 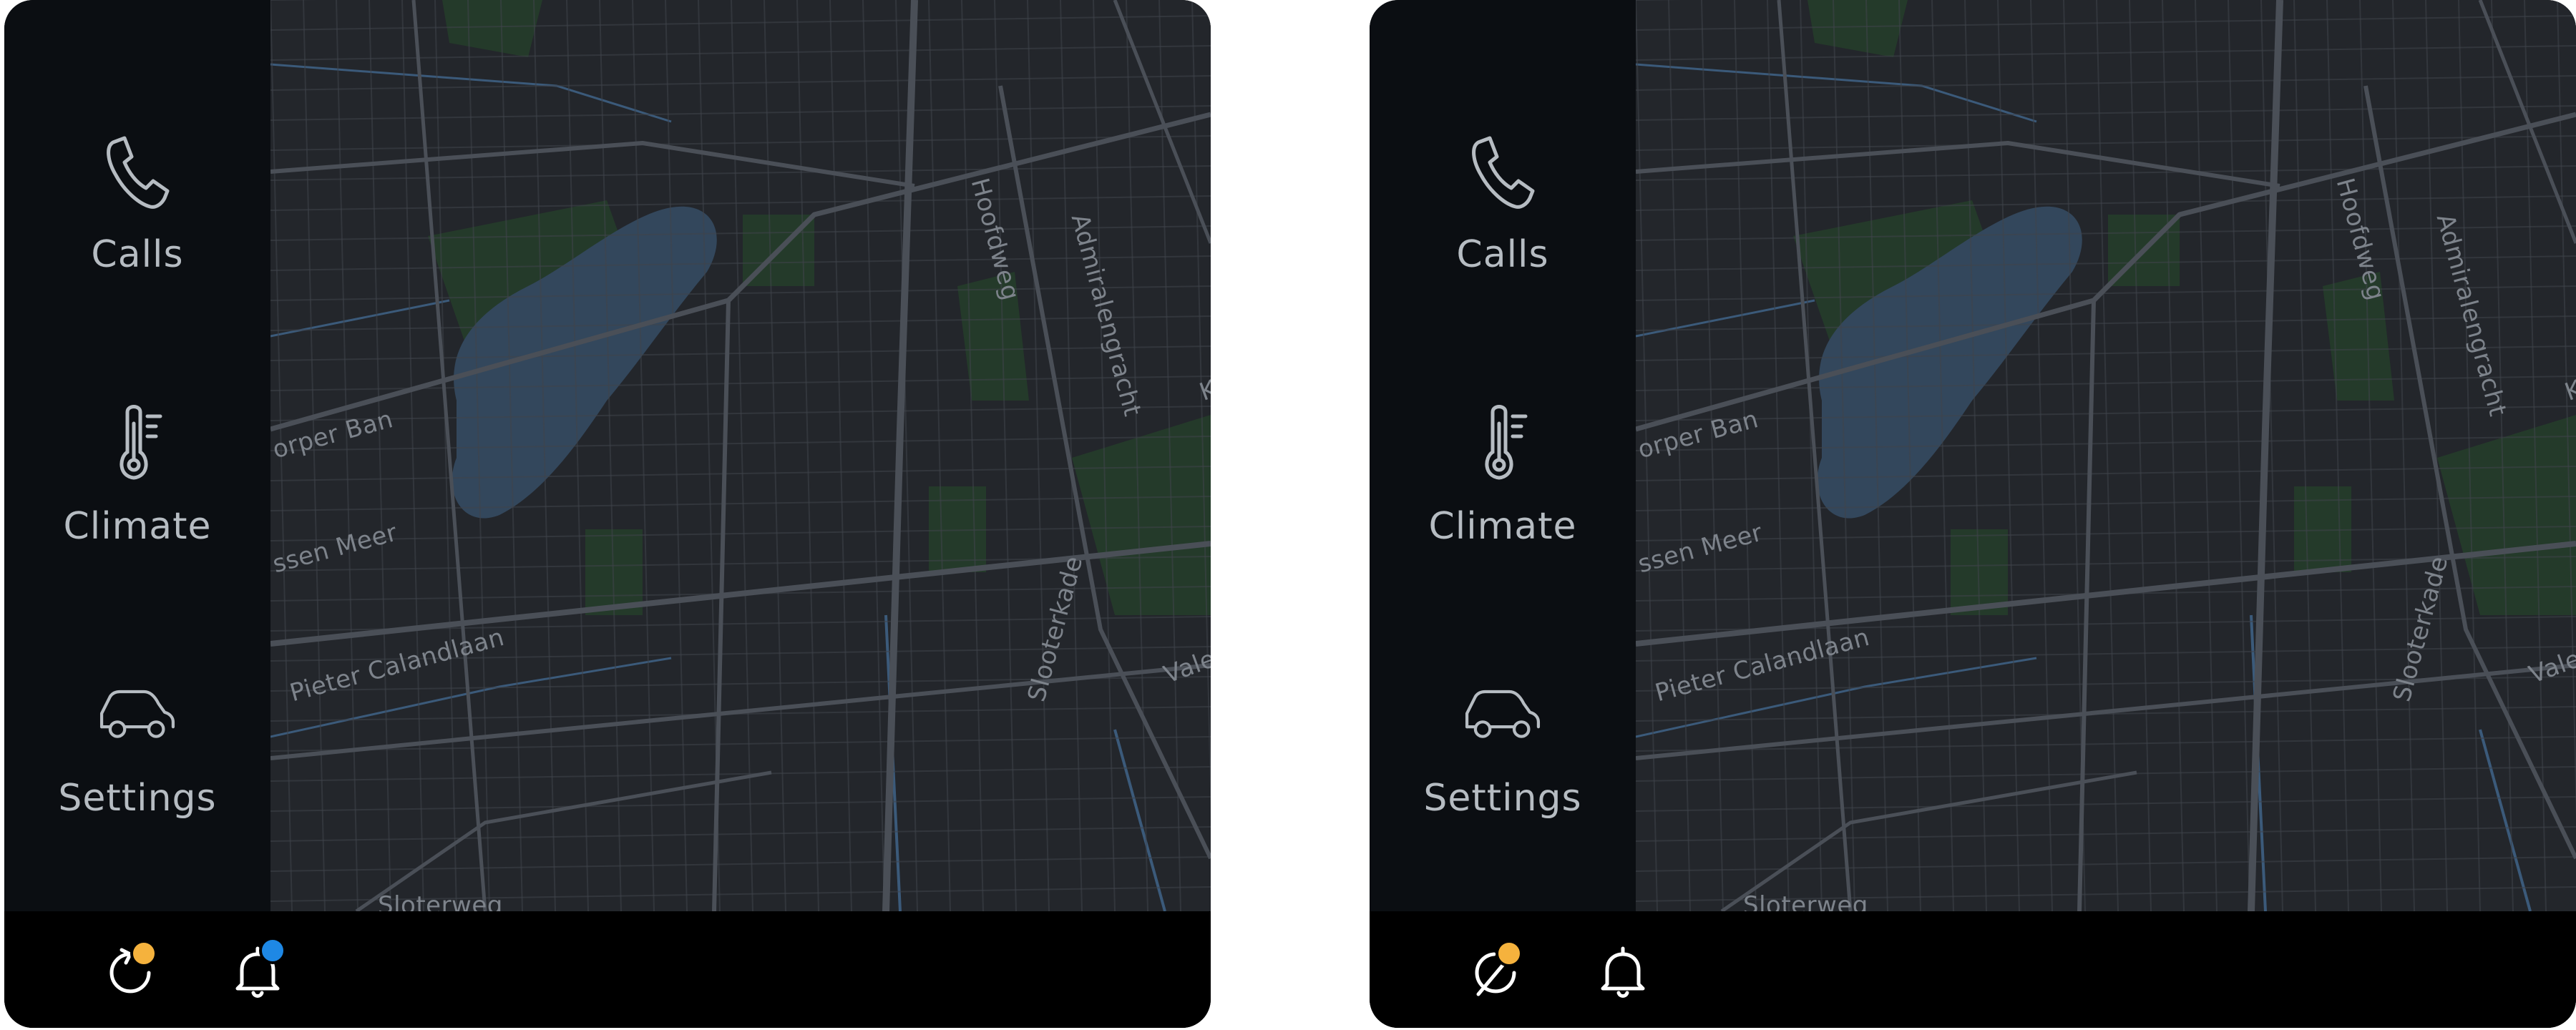 I want to click on bell-icon, so click(x=1623, y=972).